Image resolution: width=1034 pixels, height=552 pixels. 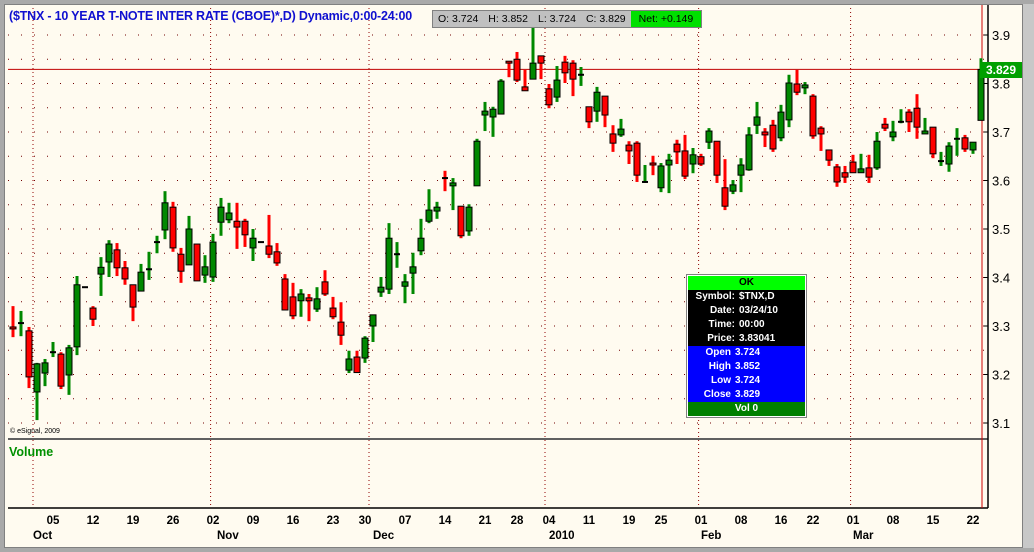 I want to click on x-day-label: 01, so click(x=701, y=521).